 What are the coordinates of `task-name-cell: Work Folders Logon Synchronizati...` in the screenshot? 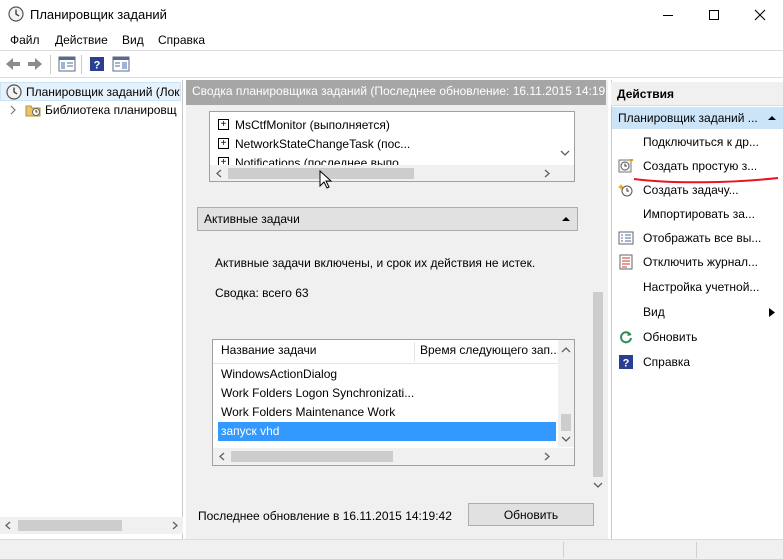 It's located at (318, 393).